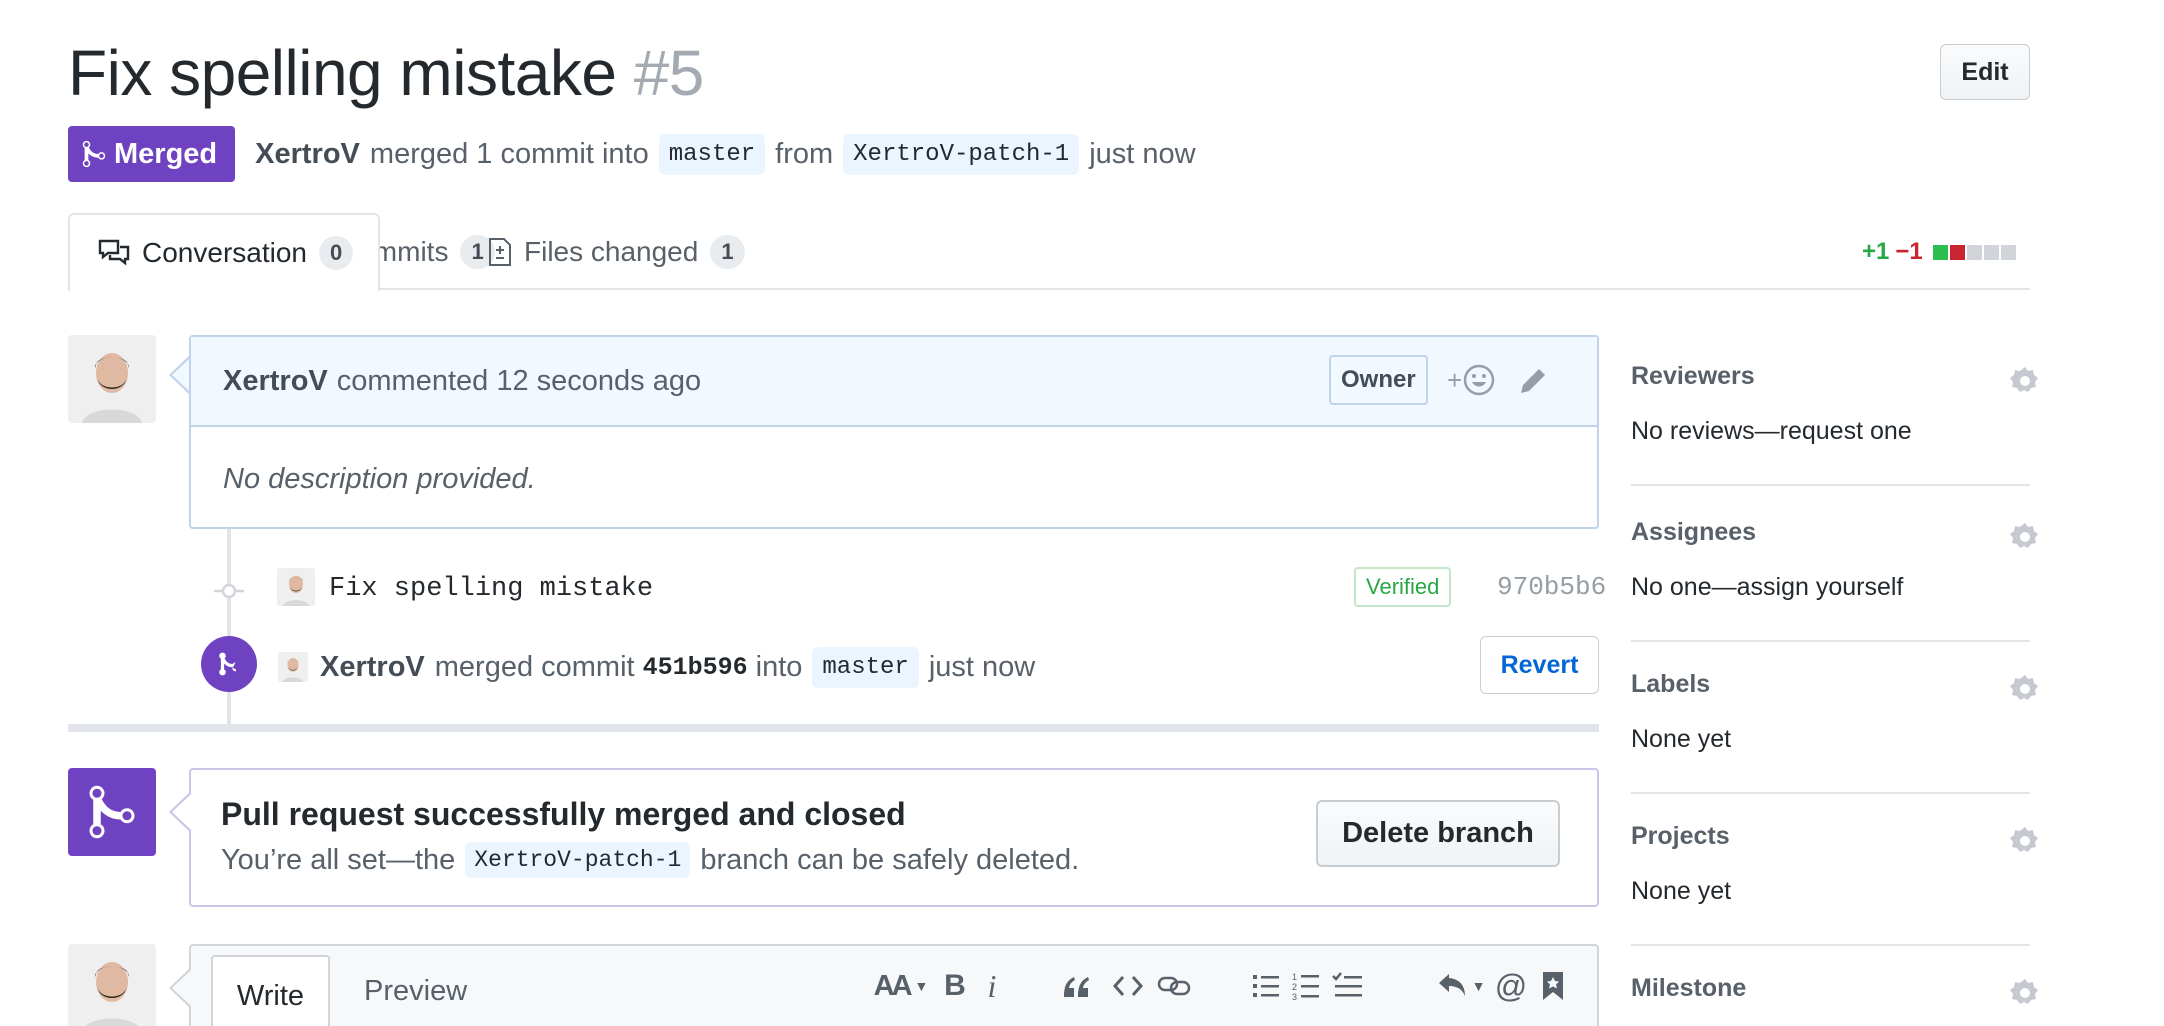  What do you see at coordinates (1378, 380) in the screenshot?
I see `owner-badge: Owner` at bounding box center [1378, 380].